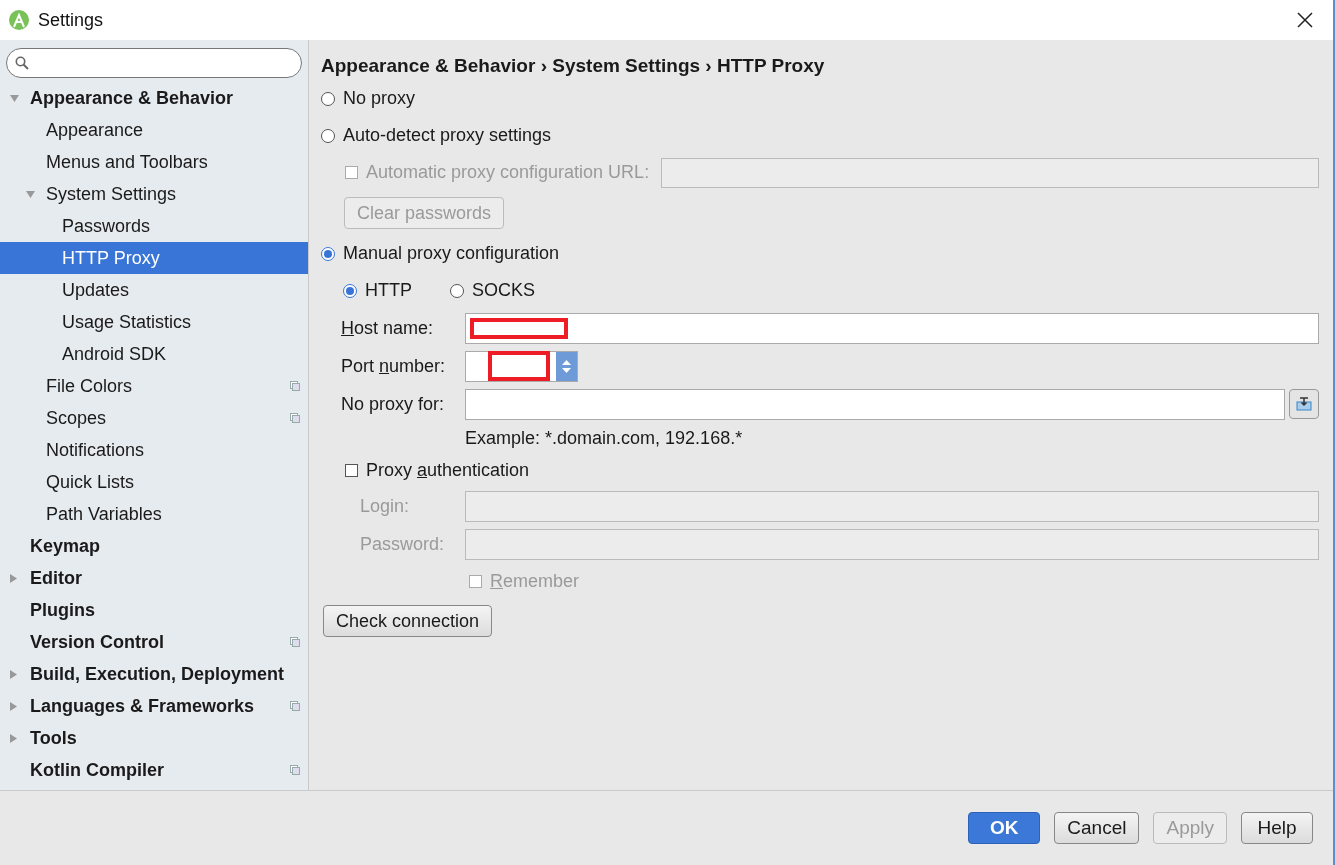 The image size is (1335, 865). What do you see at coordinates (154, 354) in the screenshot?
I see `tree-item: Android SDK` at bounding box center [154, 354].